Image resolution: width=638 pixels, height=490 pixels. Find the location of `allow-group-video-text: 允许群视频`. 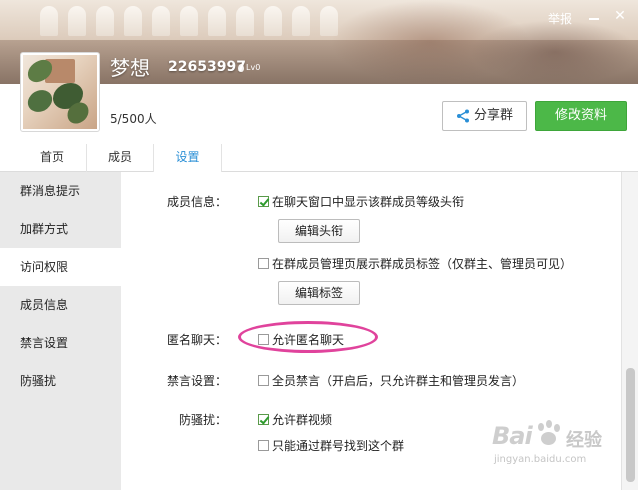

allow-group-video-text: 允许群视频 is located at coordinates (302, 420).